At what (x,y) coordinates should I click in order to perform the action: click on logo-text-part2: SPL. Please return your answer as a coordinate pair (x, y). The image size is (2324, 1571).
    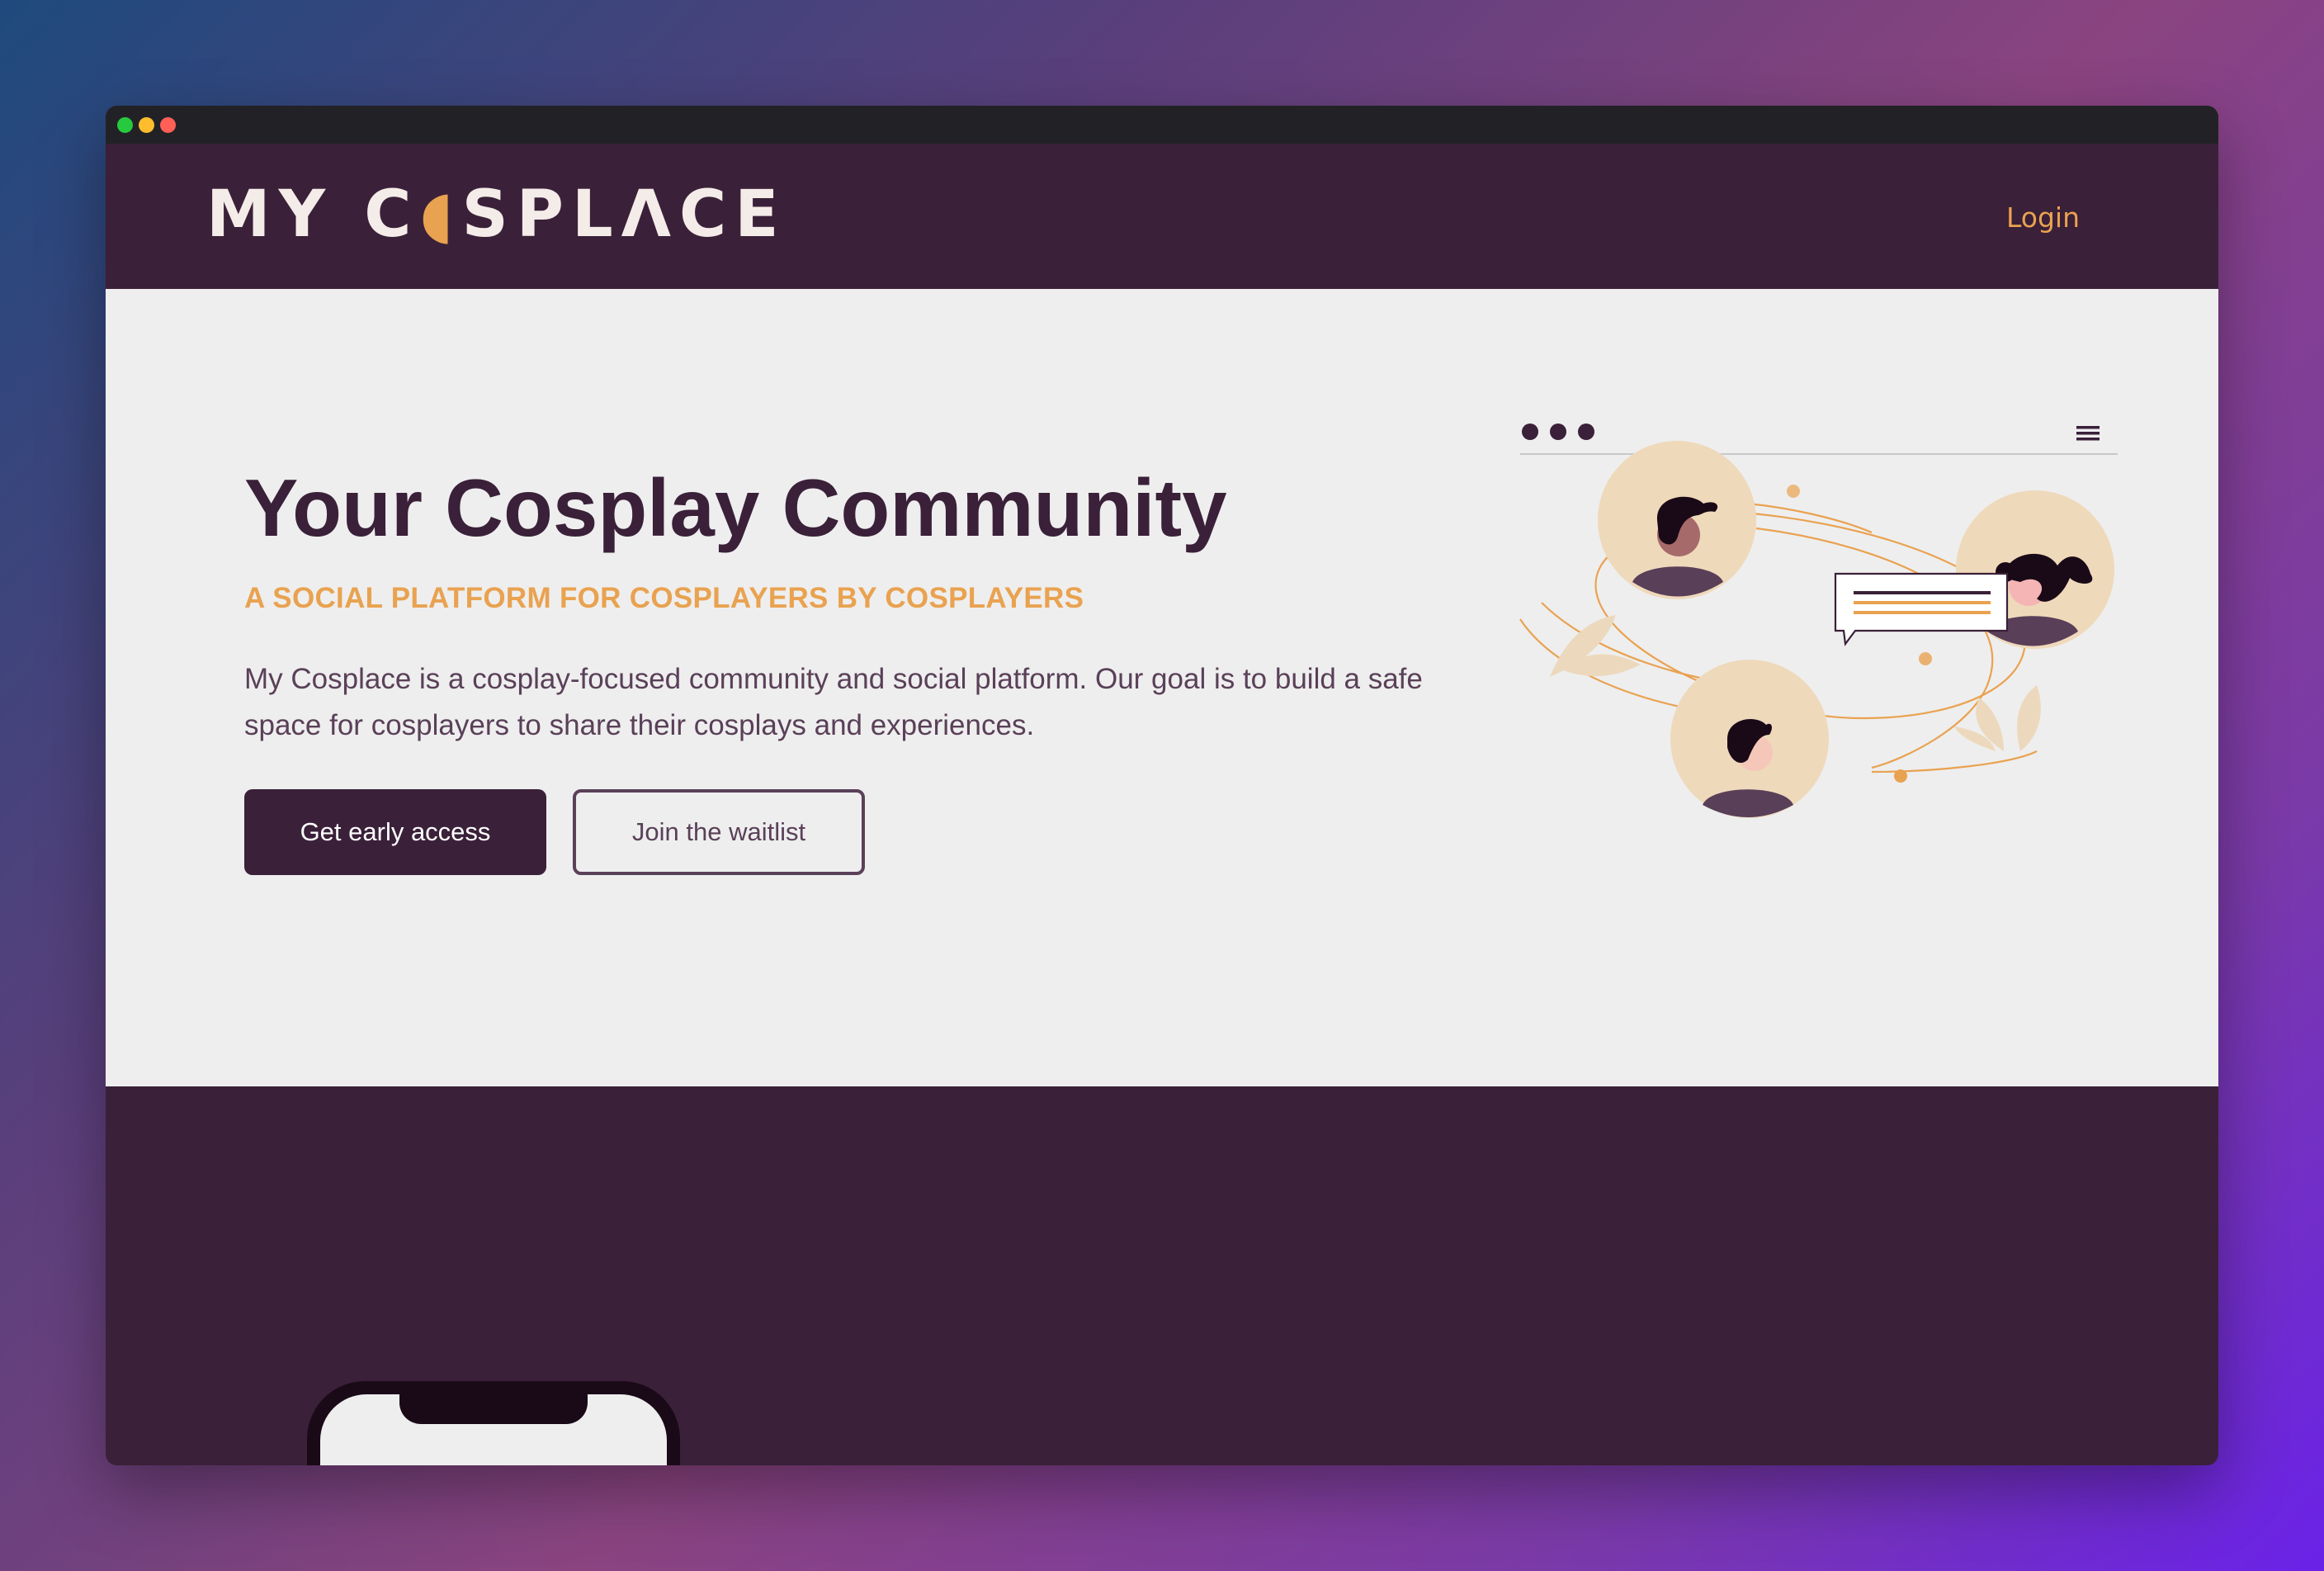
    Looking at the image, I should click on (541, 214).